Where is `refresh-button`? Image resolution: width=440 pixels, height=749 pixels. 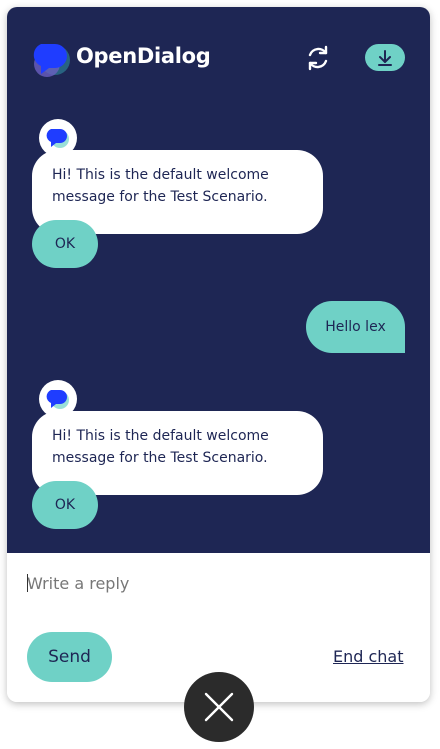 refresh-button is located at coordinates (318, 58).